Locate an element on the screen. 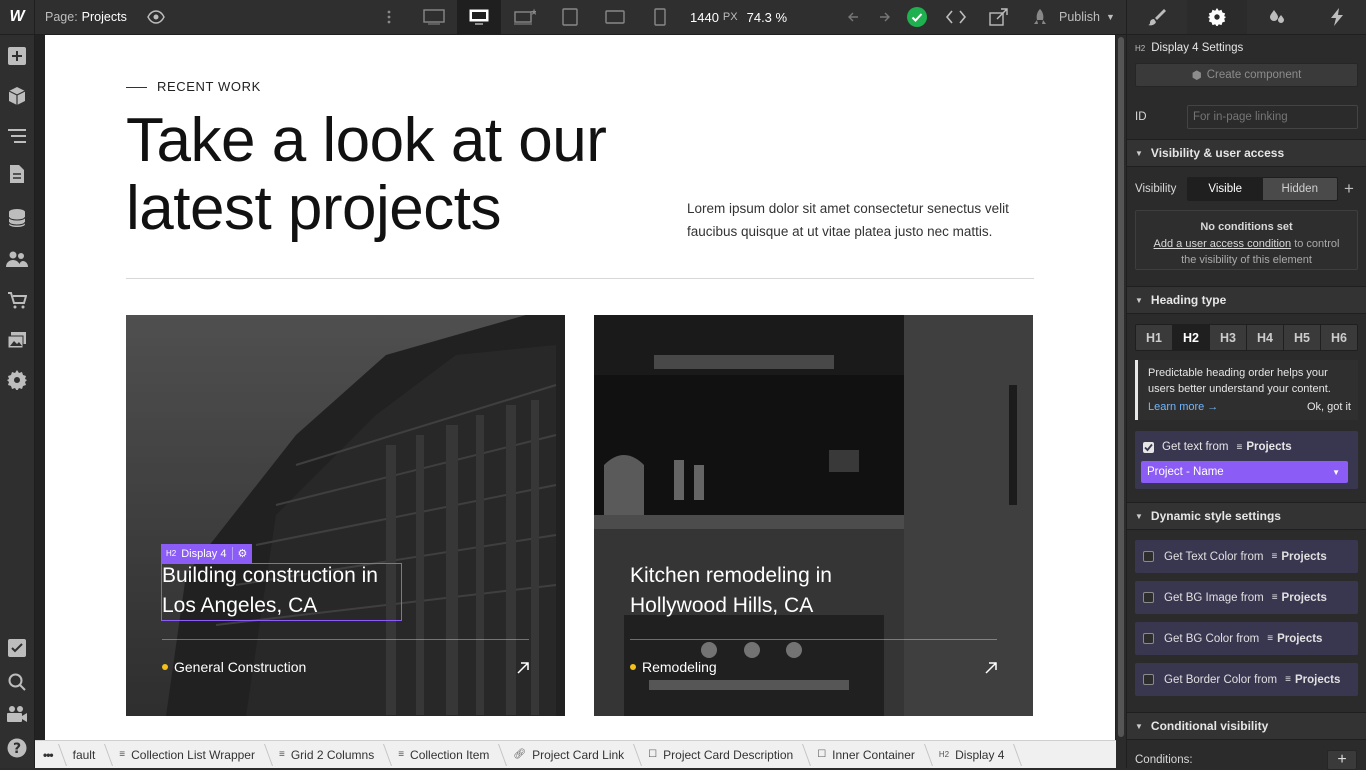  audit-checklist-icon is located at coordinates (17, 648).